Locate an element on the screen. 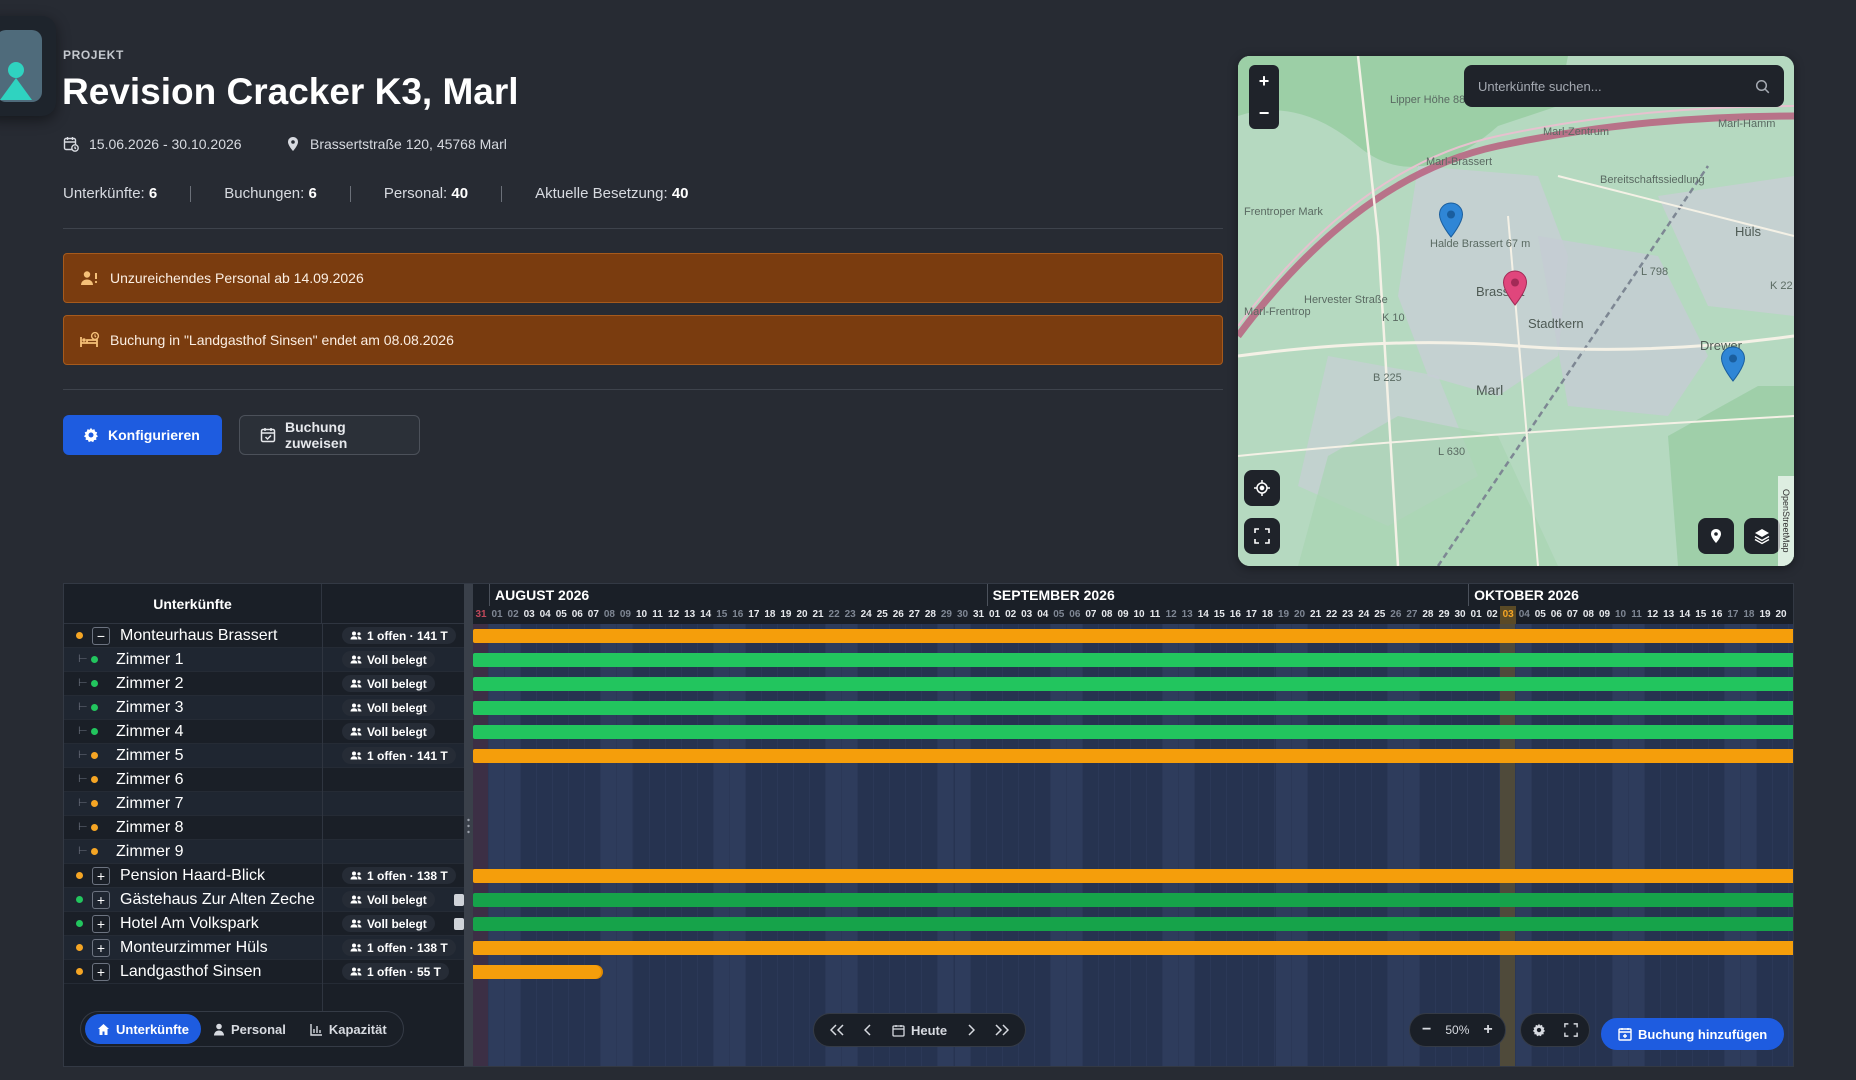 This screenshot has height=1080, width=1856. day-label: 02 is located at coordinates (1492, 614).